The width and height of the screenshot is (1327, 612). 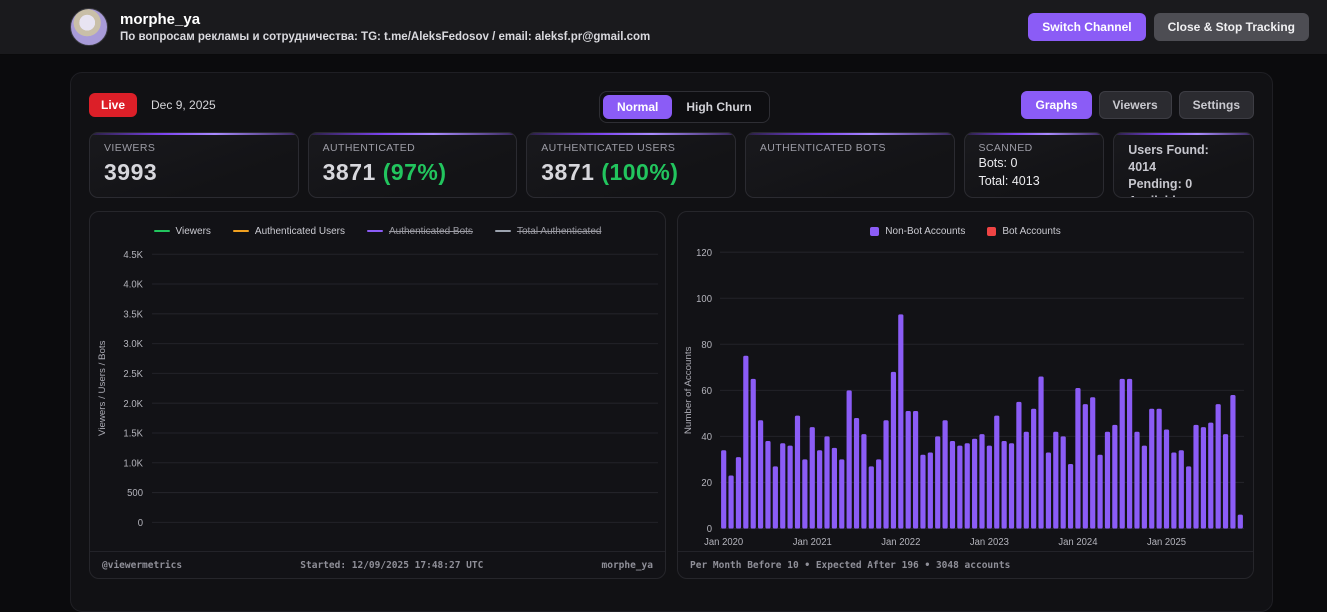 I want to click on svg-text: 4.5K, so click(x=133, y=255).